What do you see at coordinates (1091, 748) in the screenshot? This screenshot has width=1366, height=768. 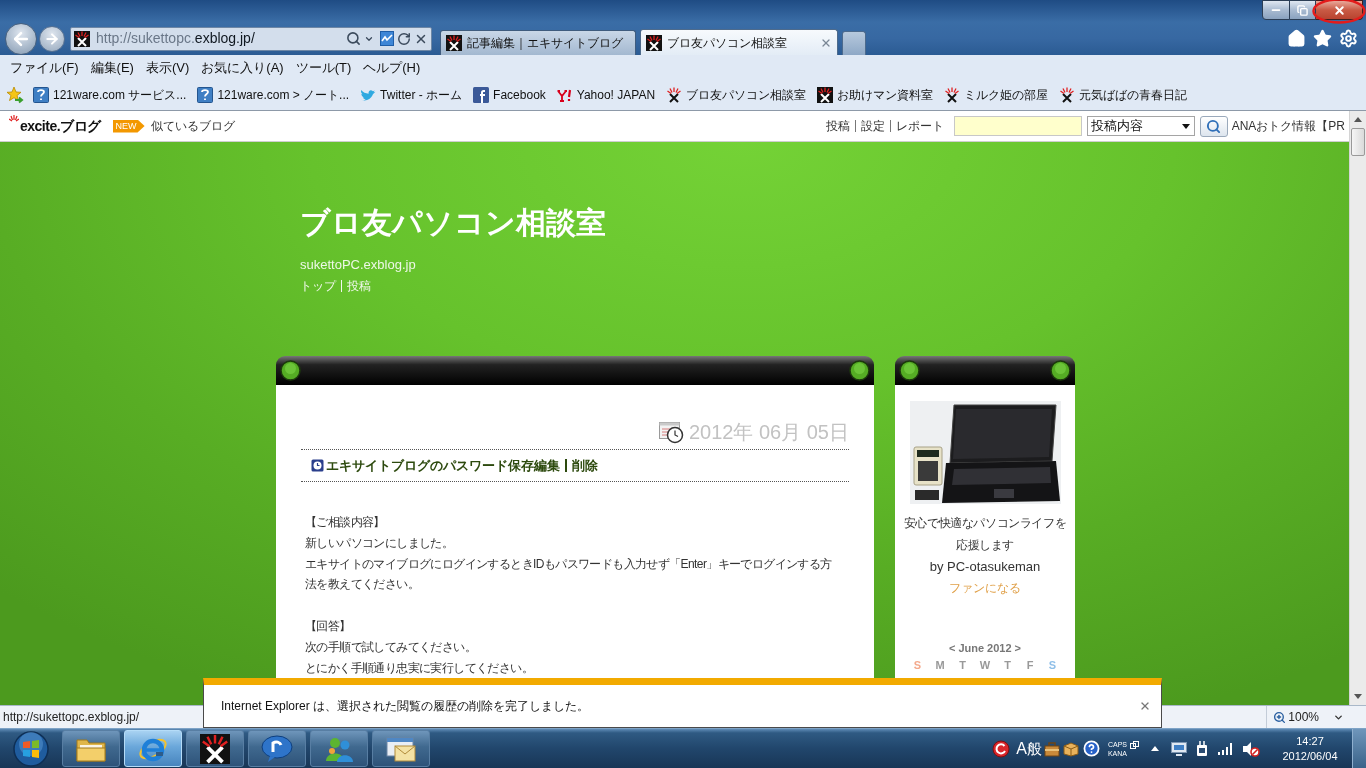 I see `help-icon` at bounding box center [1091, 748].